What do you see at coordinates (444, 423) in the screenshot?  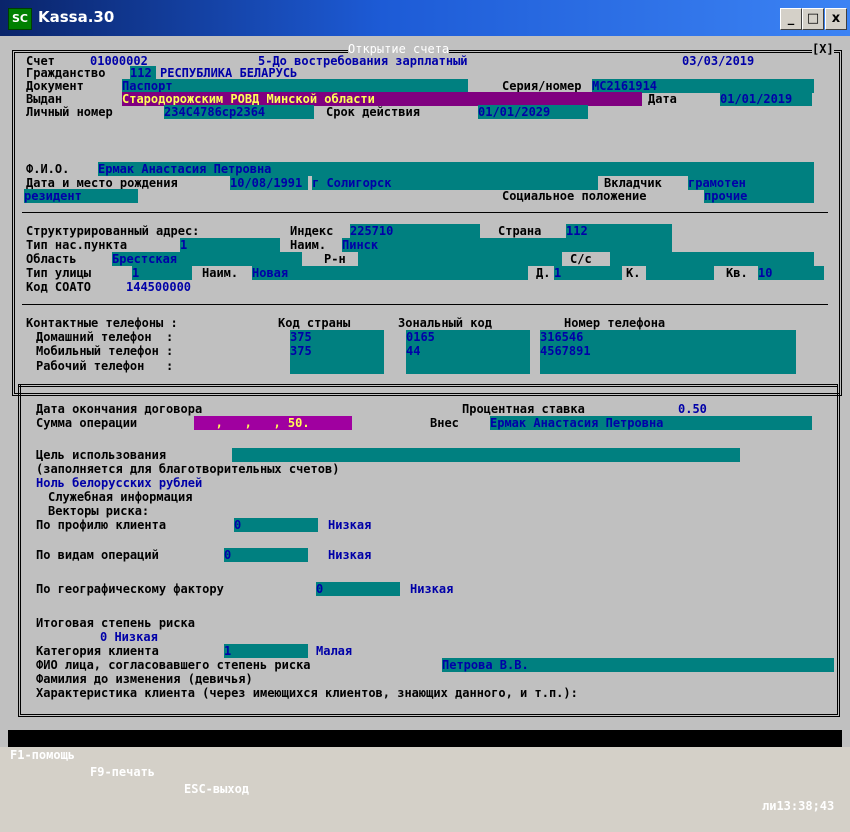 I see `depositor-name-label: Внес` at bounding box center [444, 423].